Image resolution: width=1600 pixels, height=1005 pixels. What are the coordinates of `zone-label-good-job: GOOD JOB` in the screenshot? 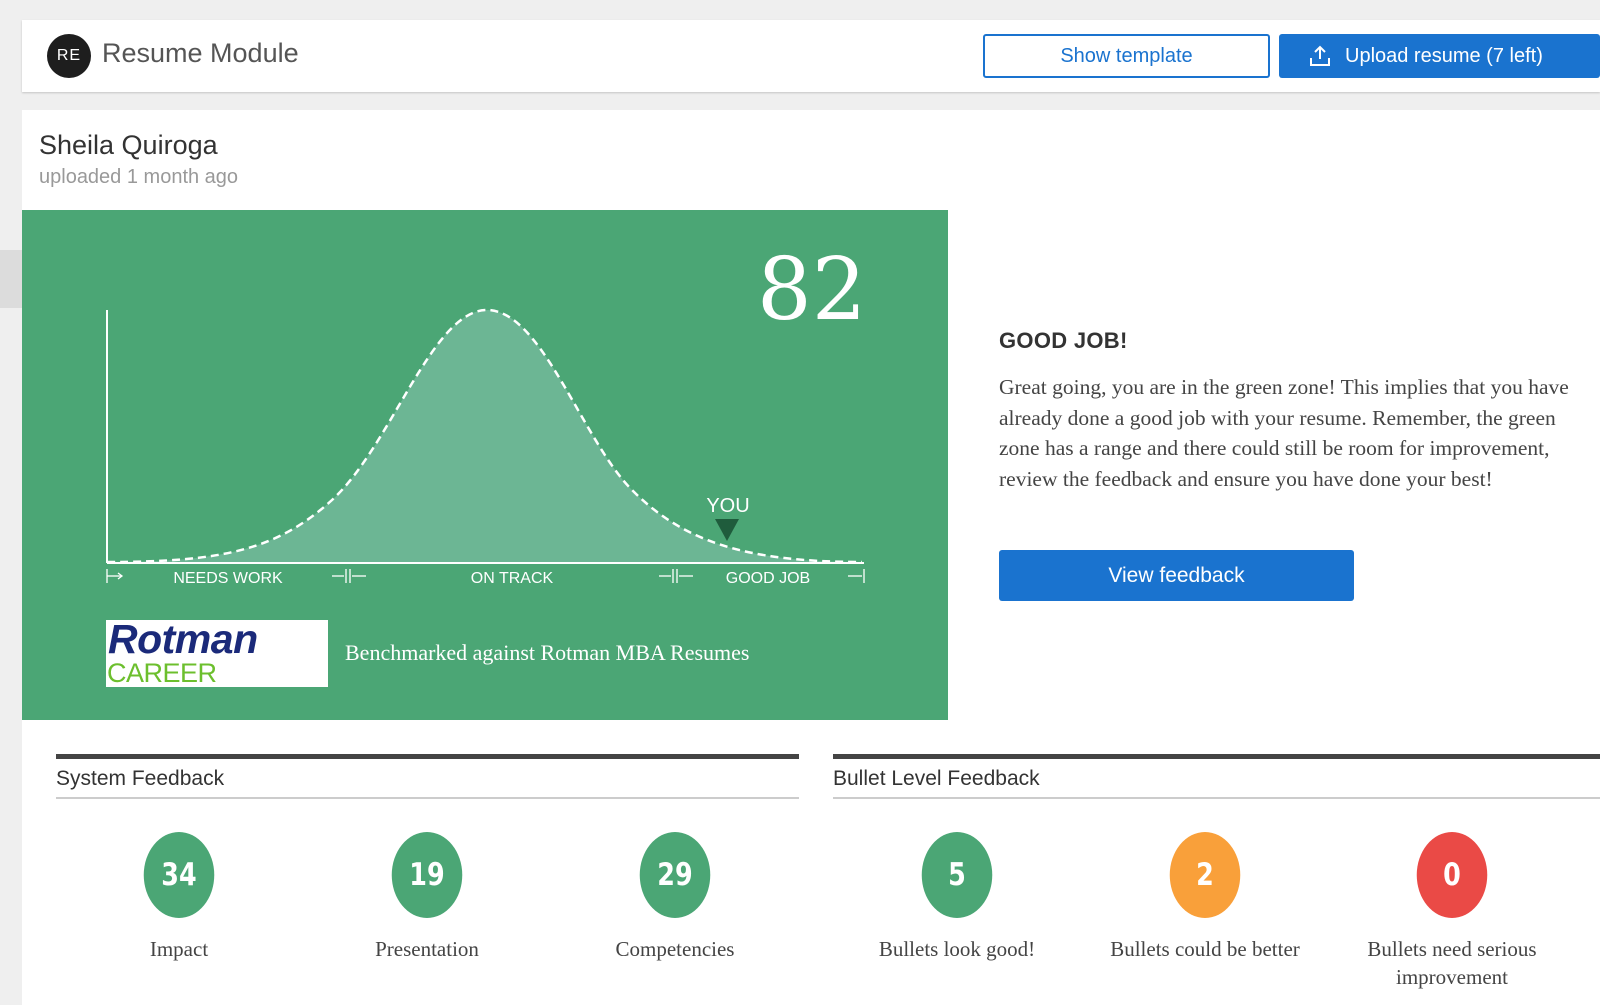 It's located at (768, 578).